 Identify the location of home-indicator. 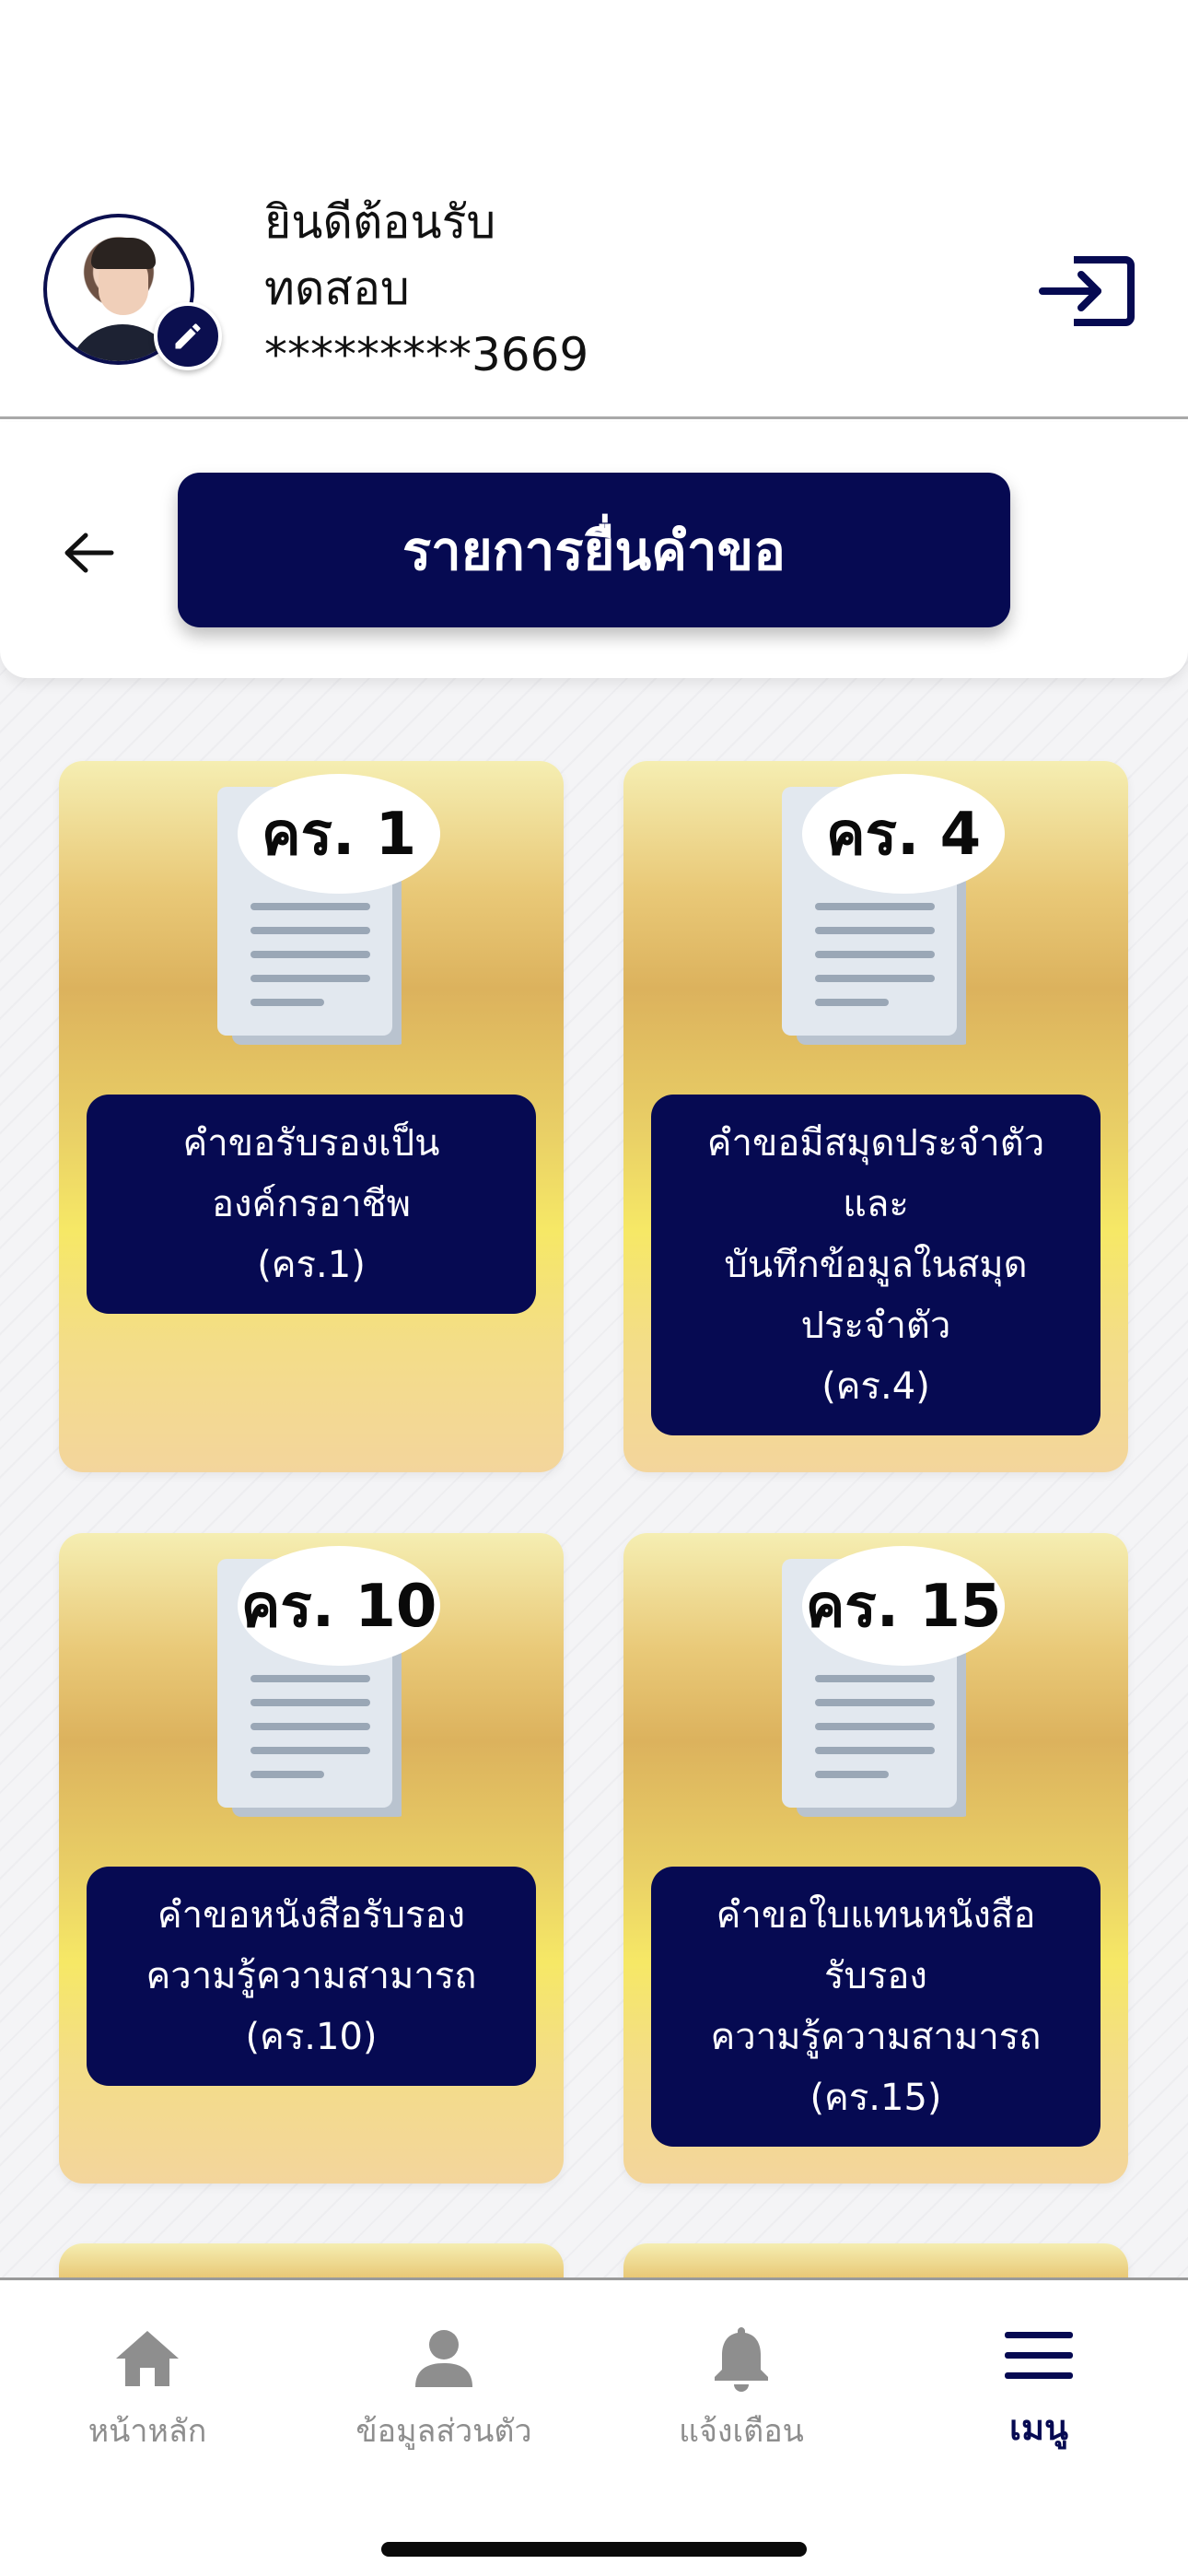
(594, 2549).